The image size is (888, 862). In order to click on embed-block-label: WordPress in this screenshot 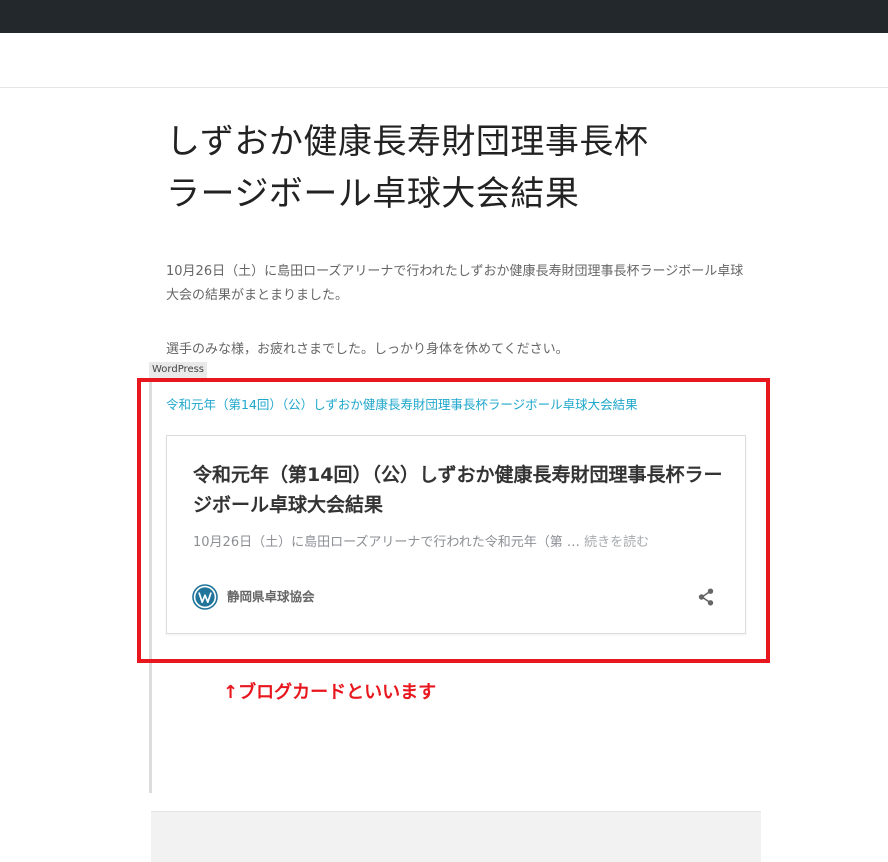, I will do `click(178, 370)`.